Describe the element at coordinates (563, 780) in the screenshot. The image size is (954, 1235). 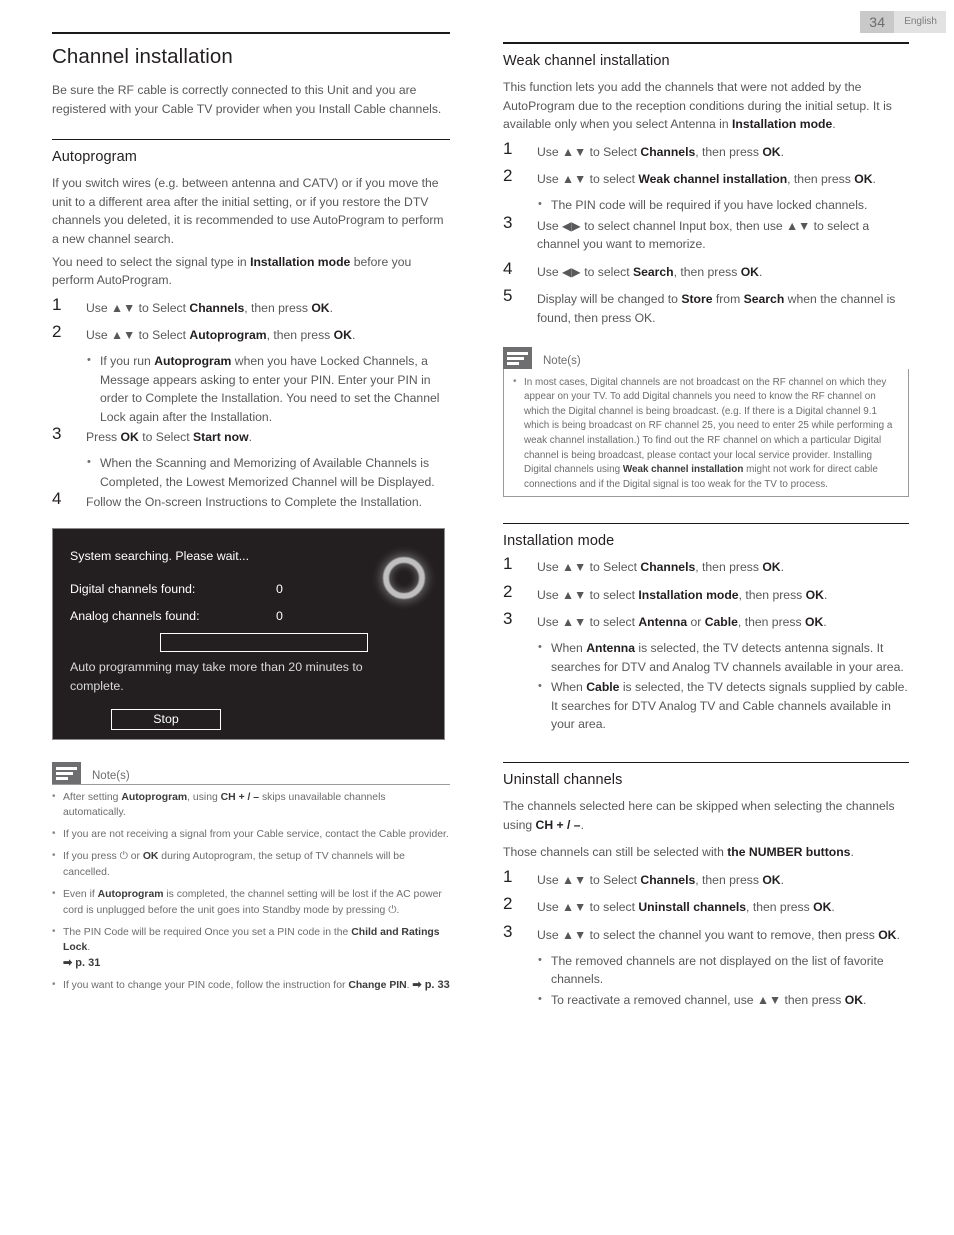
I see `heading-uninstall-channels: Uninstall channels` at that location.